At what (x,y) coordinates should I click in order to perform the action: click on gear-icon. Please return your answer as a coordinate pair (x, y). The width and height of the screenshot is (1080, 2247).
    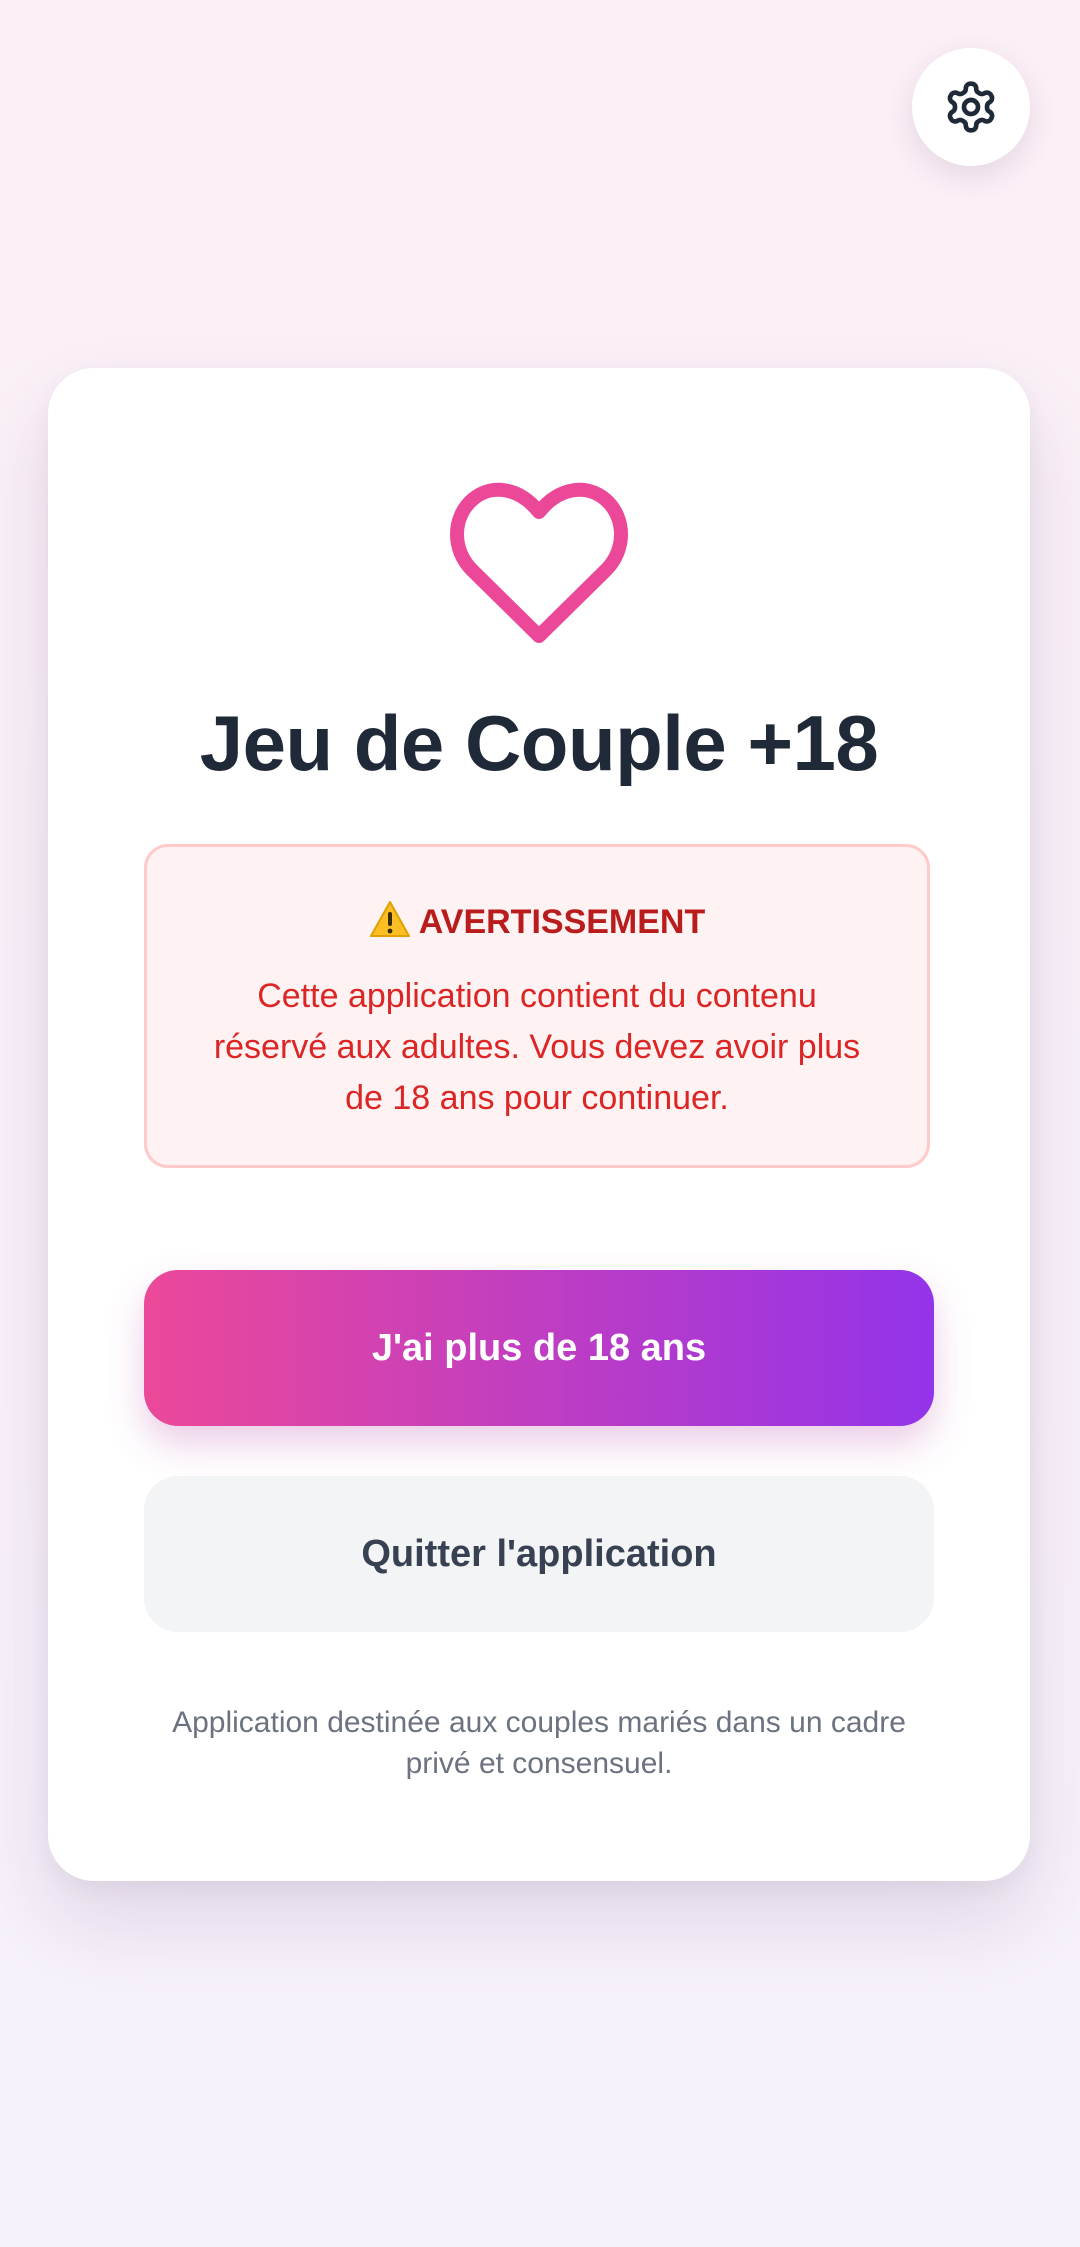
    Looking at the image, I should click on (971, 107).